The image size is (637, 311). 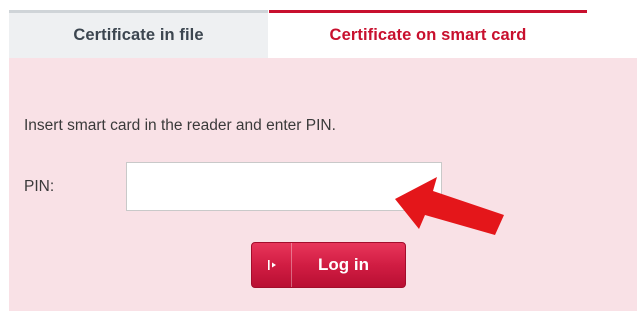 I want to click on tab-certificate-on-smart-card-label: Certificate on smart card, so click(x=428, y=35).